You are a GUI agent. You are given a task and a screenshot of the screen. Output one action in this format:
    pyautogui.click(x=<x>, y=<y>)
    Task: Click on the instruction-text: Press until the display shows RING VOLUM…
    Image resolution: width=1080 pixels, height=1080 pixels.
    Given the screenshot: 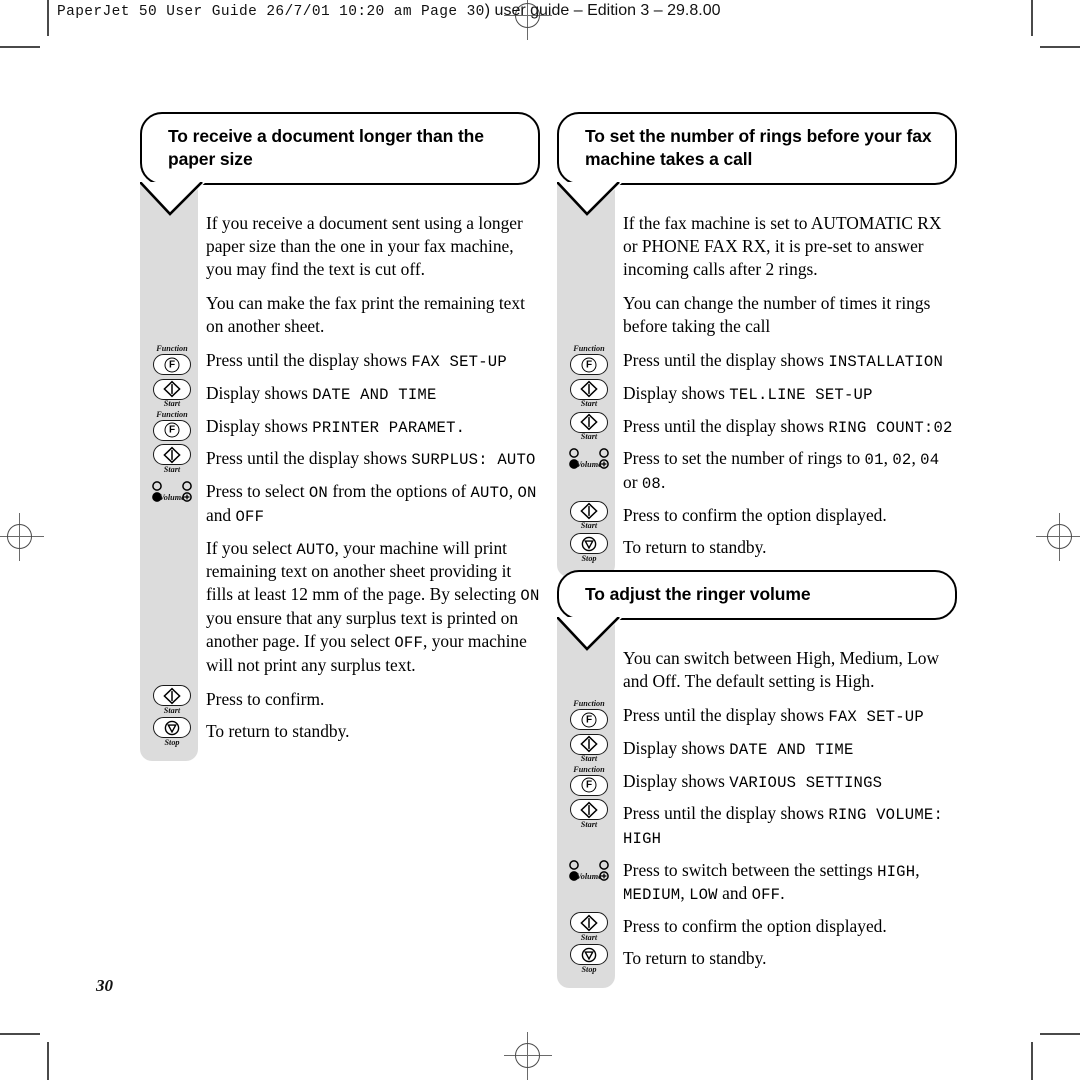 What is the action you would take?
    pyautogui.click(x=783, y=825)
    